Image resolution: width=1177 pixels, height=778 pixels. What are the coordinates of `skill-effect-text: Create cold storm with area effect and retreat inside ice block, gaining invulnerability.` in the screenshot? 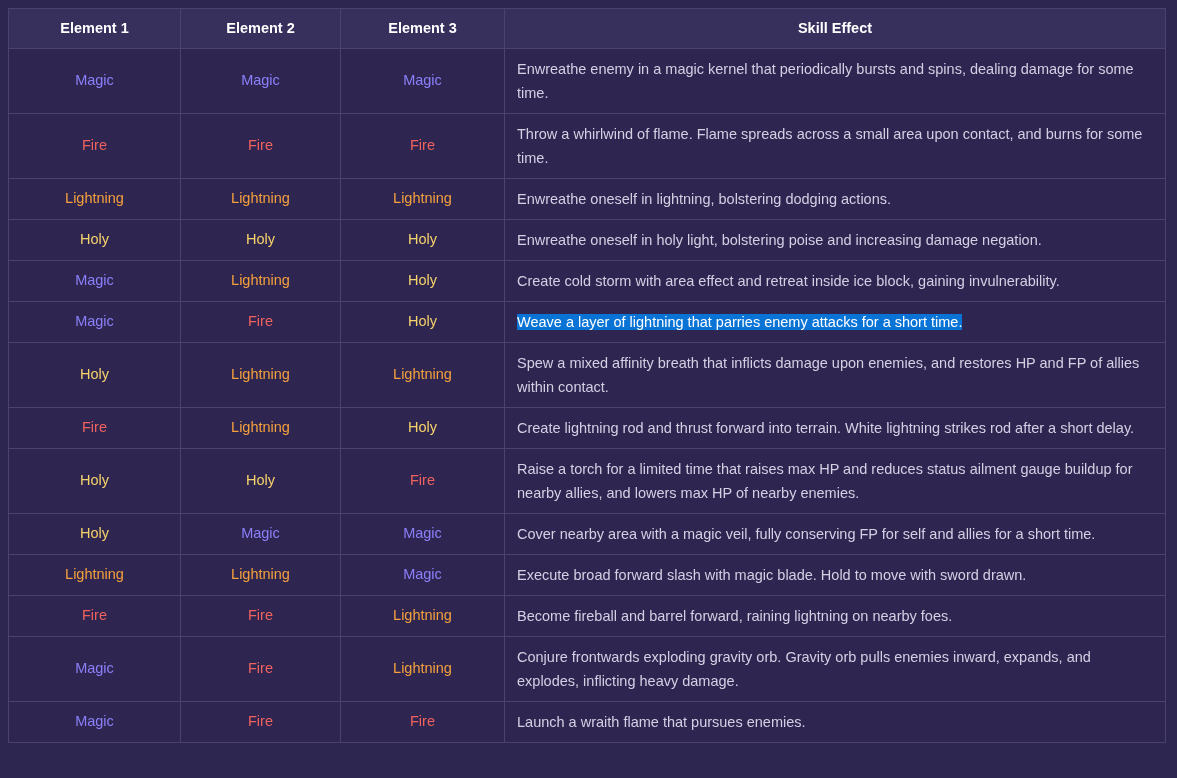 It's located at (788, 281).